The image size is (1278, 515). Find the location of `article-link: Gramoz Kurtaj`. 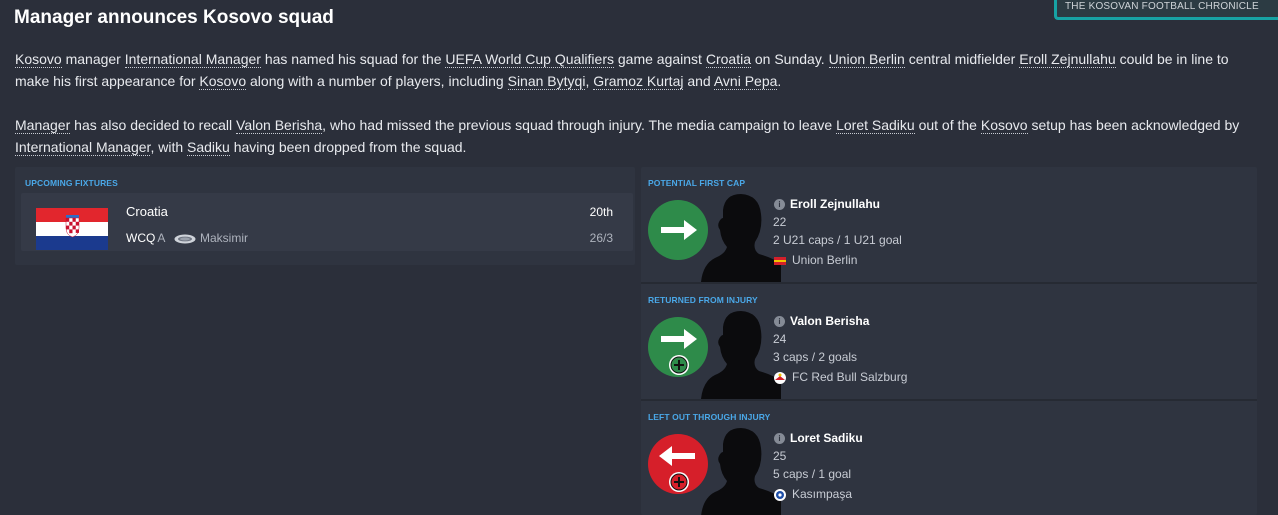

article-link: Gramoz Kurtaj is located at coordinates (638, 81).